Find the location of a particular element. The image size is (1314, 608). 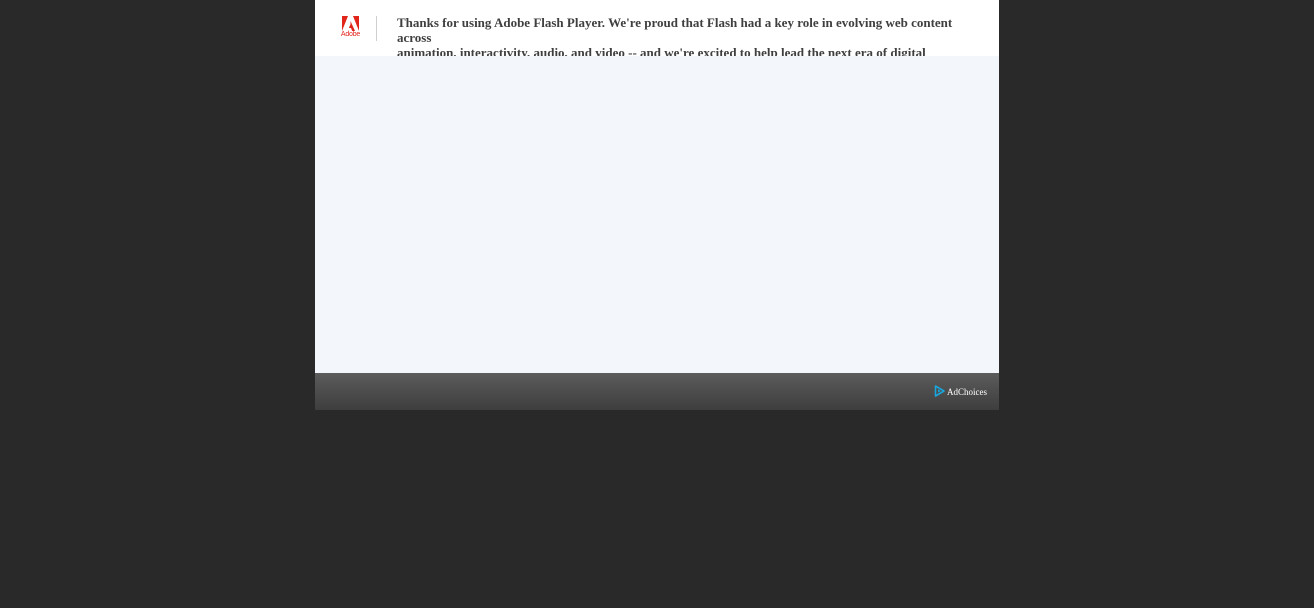

adobe-logo-icon: Adobe is located at coordinates (350, 28).